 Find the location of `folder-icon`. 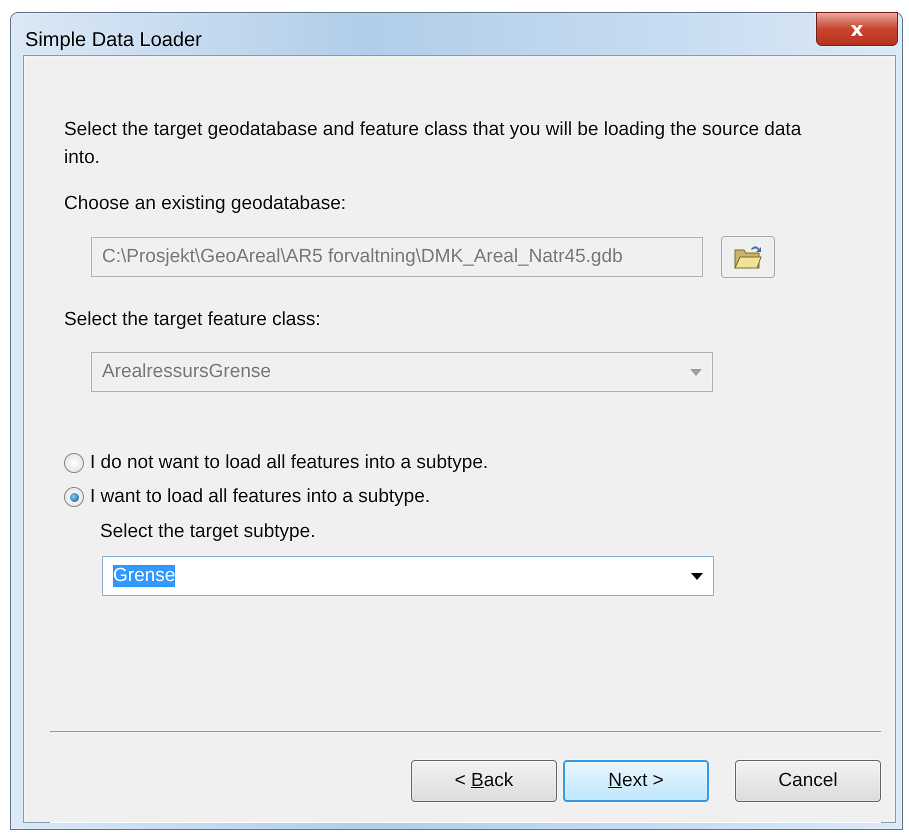

folder-icon is located at coordinates (748, 257).